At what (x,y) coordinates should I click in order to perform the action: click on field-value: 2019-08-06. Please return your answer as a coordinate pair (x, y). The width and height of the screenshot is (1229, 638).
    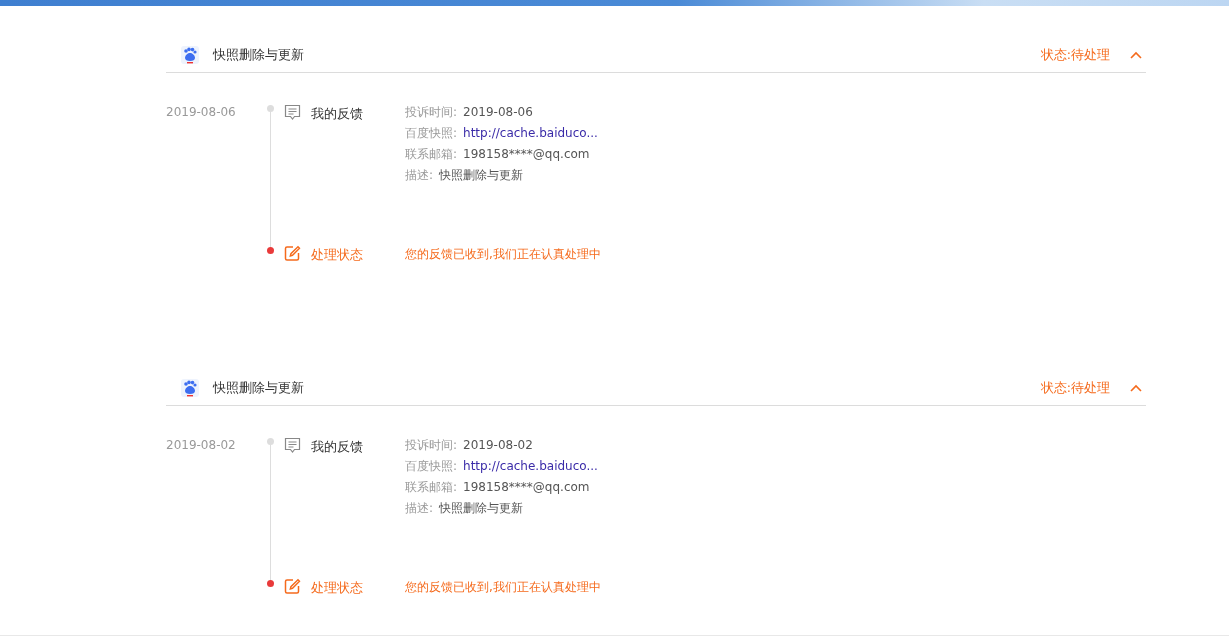
    Looking at the image, I should click on (498, 112).